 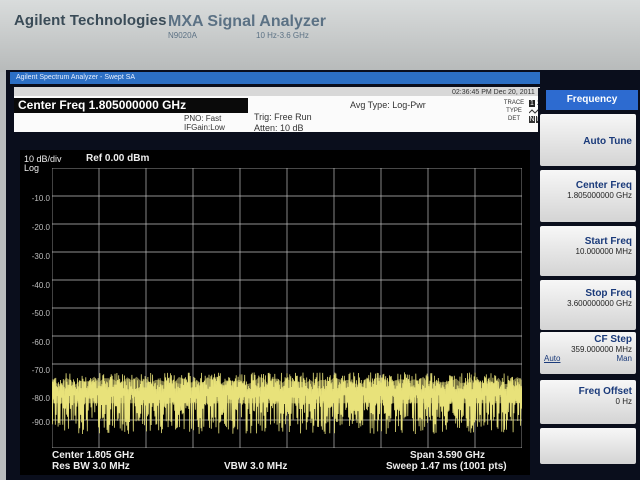 I want to click on avg-type-label: Avg Type: Log-Pwr, so click(x=388, y=105).